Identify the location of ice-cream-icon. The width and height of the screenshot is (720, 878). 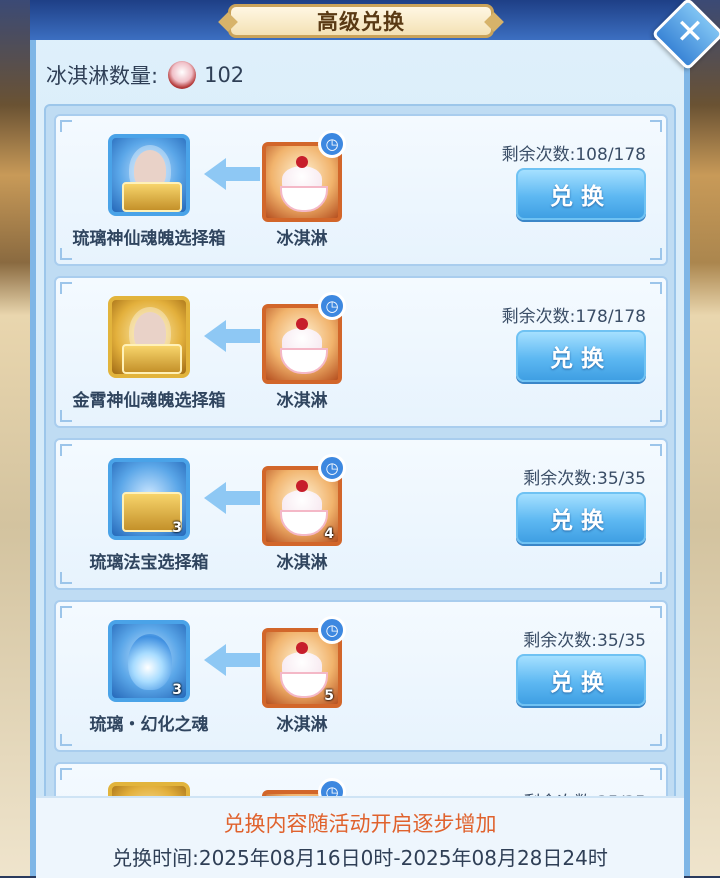
(182, 75).